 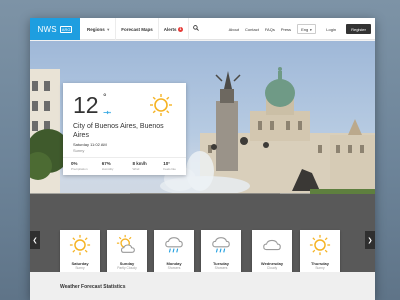 What do you see at coordinates (47, 29) in the screenshot?
I see `logo-text: NWS` at bounding box center [47, 29].